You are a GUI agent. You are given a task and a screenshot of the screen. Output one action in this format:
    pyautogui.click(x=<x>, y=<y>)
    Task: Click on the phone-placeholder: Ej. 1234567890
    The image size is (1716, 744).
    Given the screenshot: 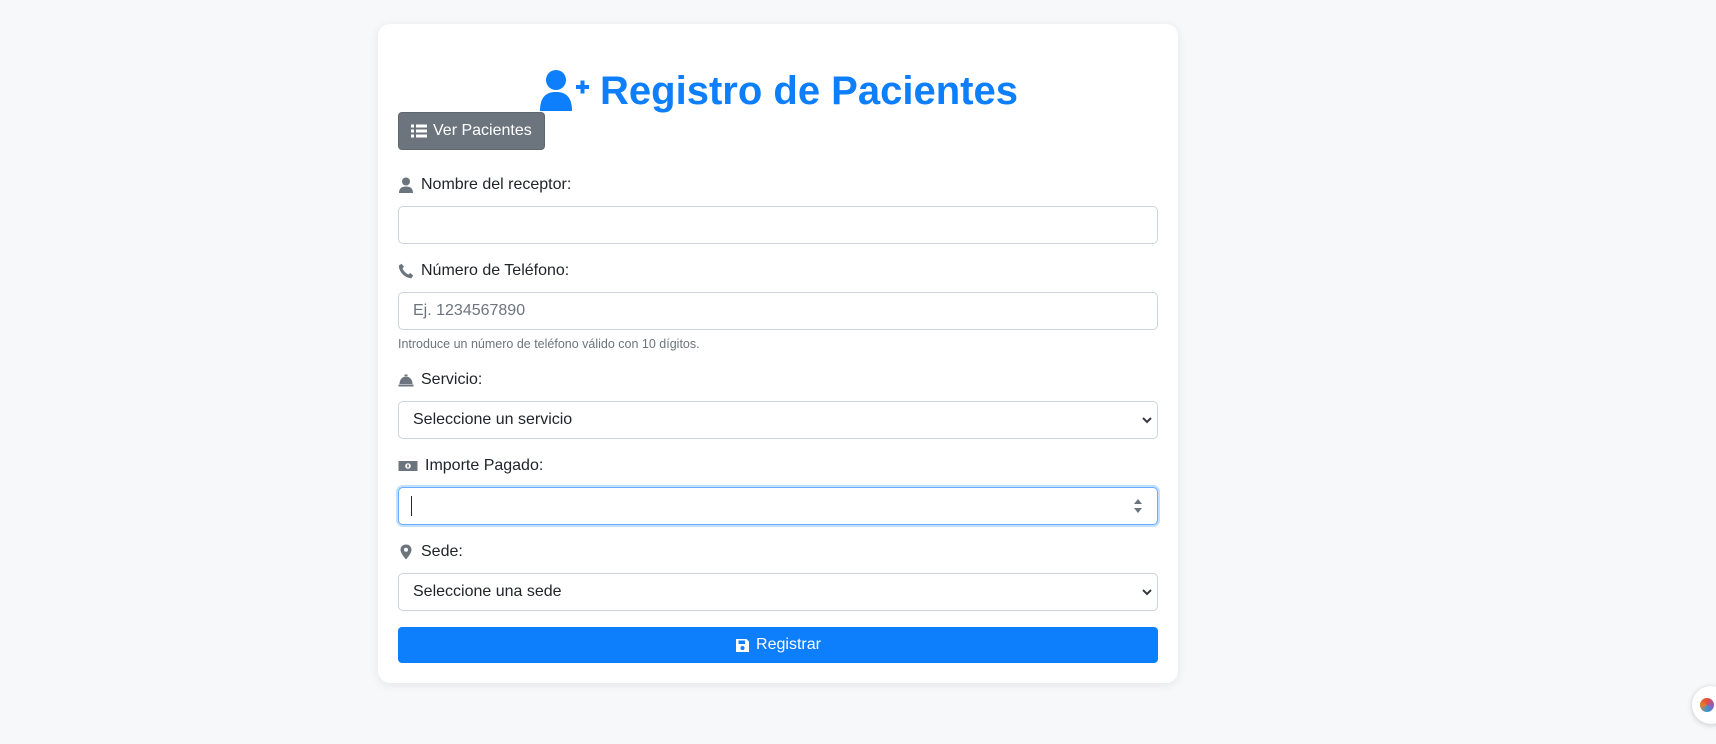 What is the action you would take?
    pyautogui.click(x=469, y=310)
    